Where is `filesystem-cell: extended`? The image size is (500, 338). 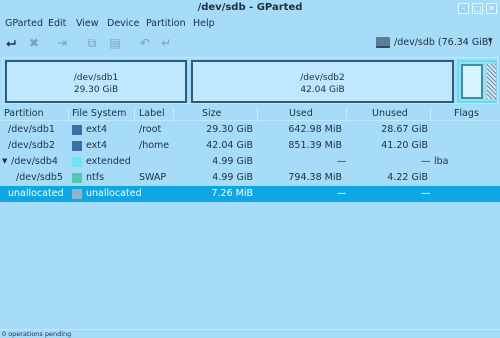
filesystem-cell: extended is located at coordinates (108, 161).